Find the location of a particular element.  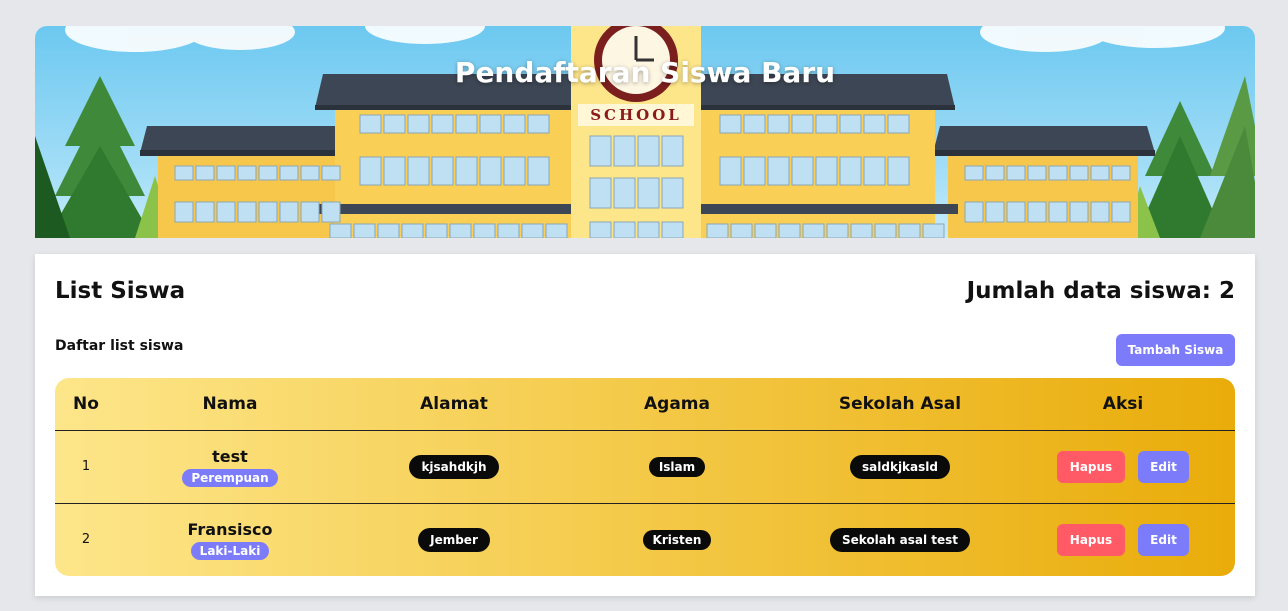

header-nama: Nama is located at coordinates (230, 403).